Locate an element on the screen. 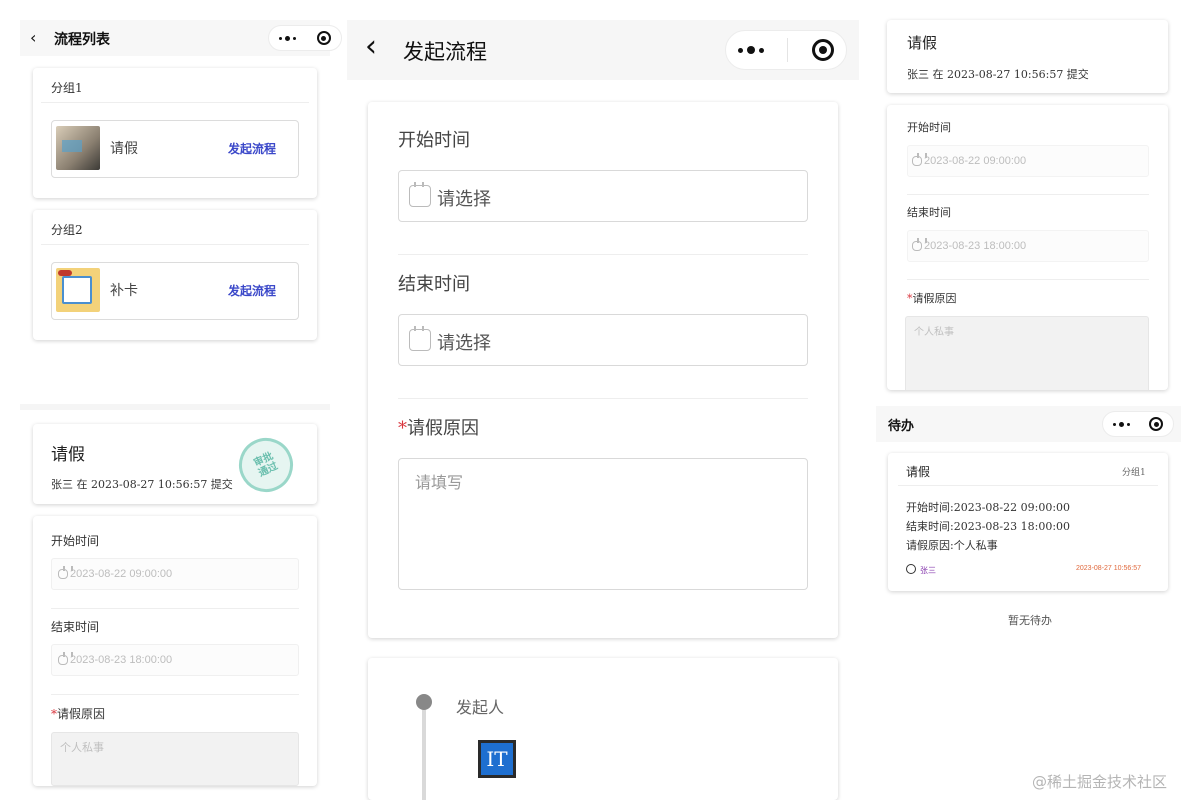 The width and height of the screenshot is (1200, 800). timeline-card: 发起人 IT is located at coordinates (603, 729).